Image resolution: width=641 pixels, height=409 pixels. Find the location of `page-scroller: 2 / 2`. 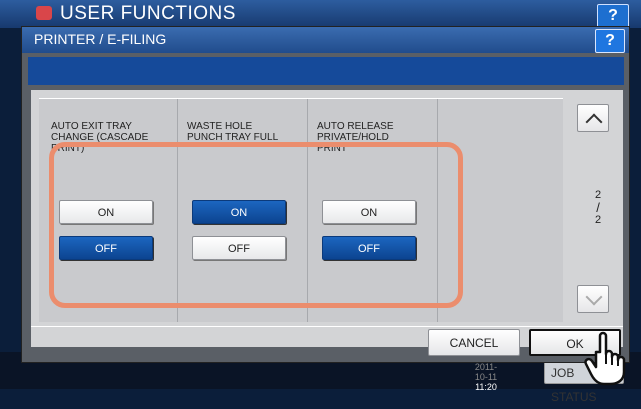

page-scroller: 2 / 2 is located at coordinates (593, 209).